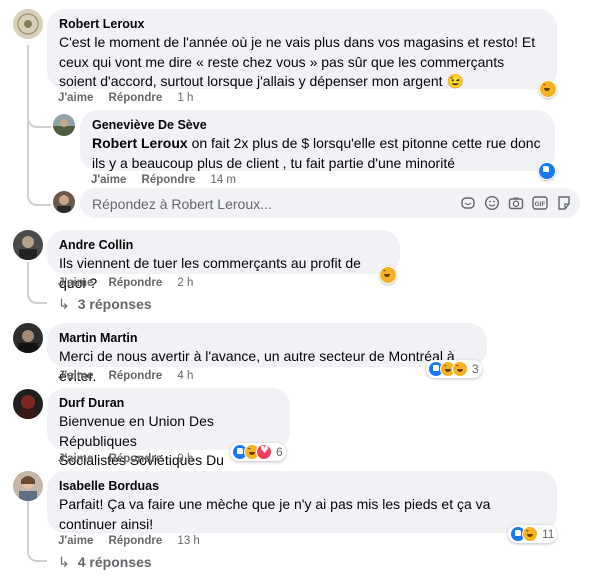 The image size is (600, 576). I want to click on comment-actions: J'aime Répondre 13 h, so click(129, 541).